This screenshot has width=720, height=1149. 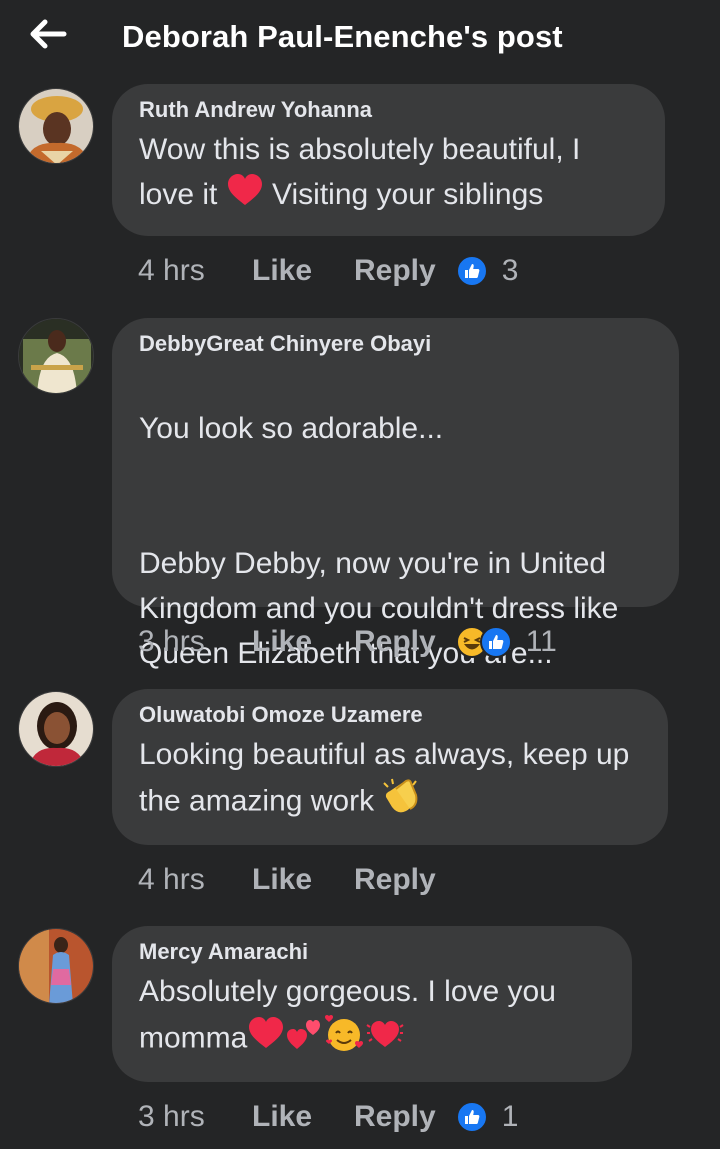 I want to click on page-title: Deborah Paul-Enenche's post, so click(x=342, y=36).